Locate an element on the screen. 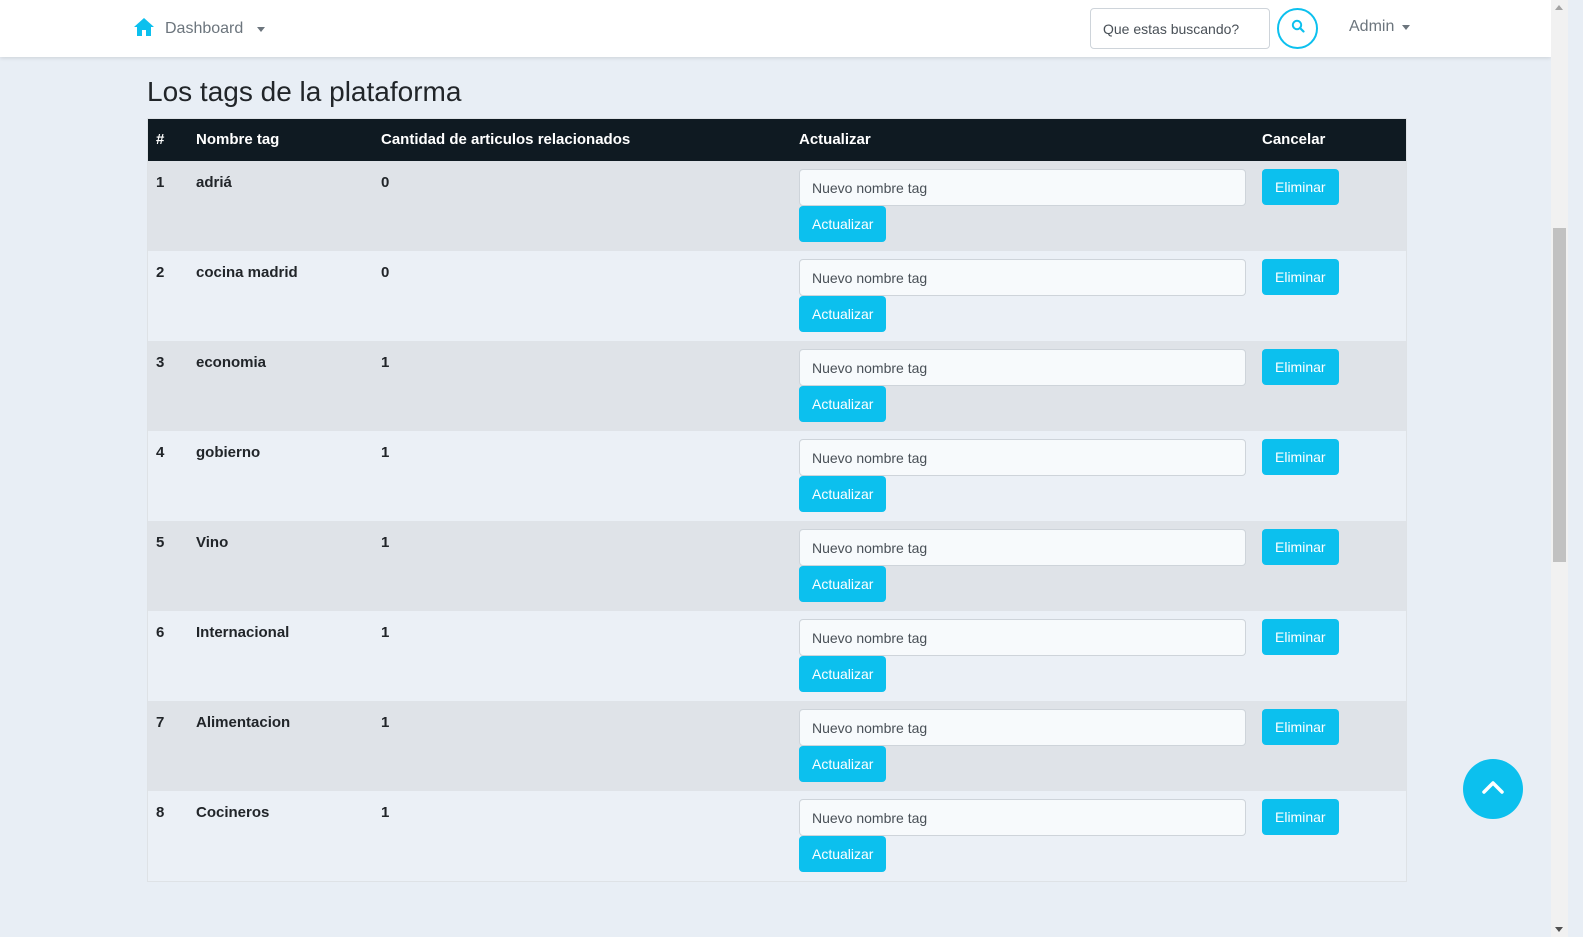 The image size is (1583, 937). tag-name: adriá is located at coordinates (214, 182).